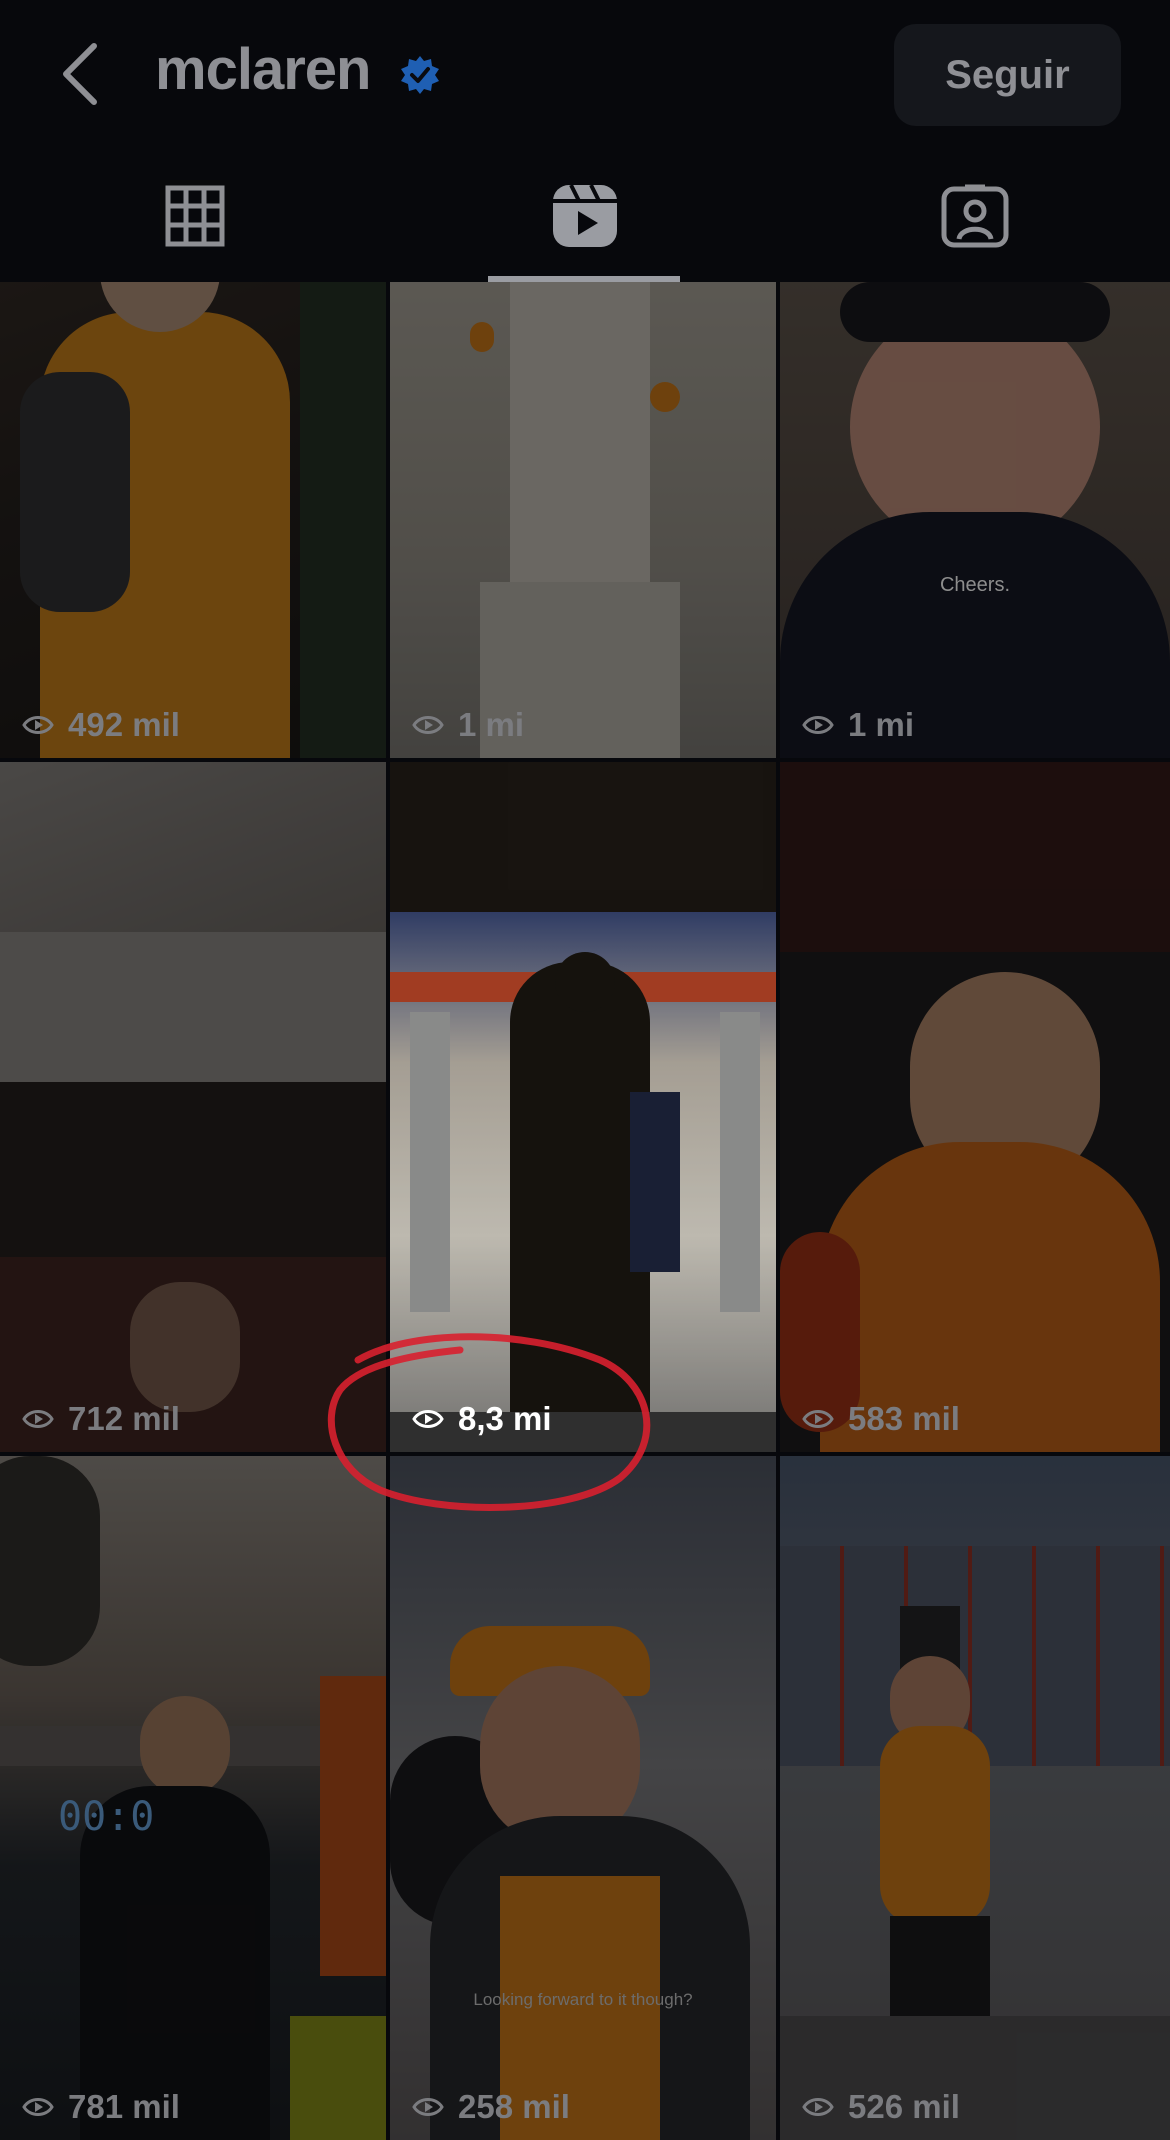 The image size is (1170, 2140). I want to click on tab-tagged, so click(975, 216).